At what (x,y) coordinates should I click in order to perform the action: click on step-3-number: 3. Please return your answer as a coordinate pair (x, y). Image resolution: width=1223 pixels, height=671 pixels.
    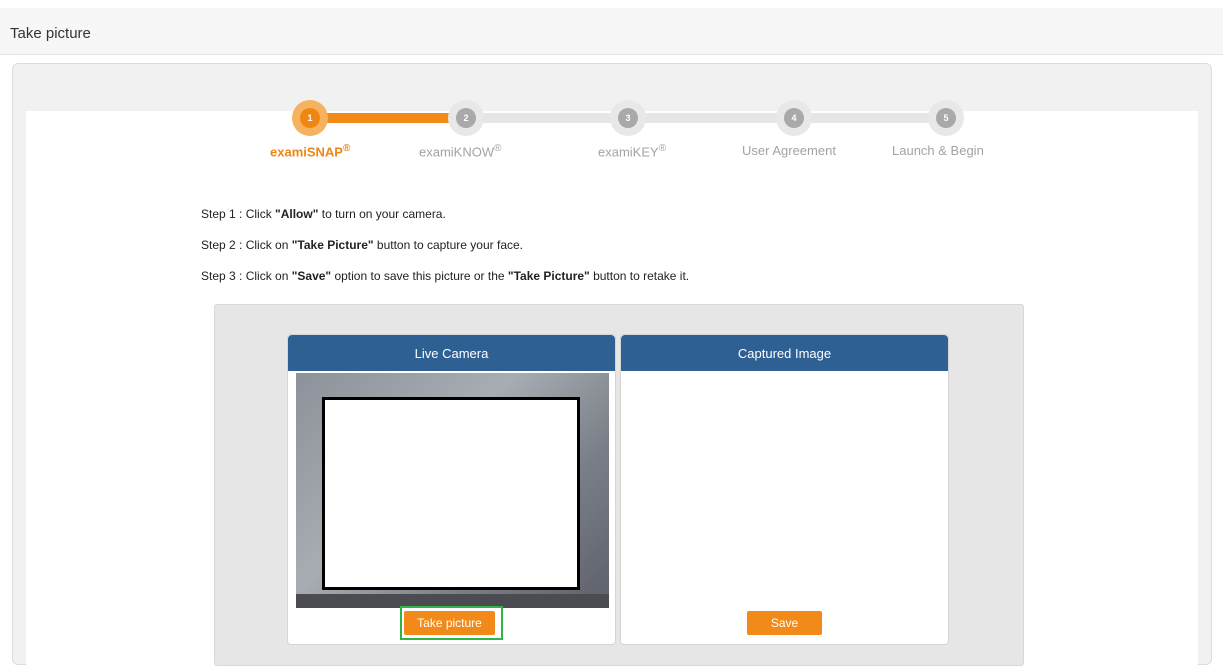
    Looking at the image, I should click on (628, 118).